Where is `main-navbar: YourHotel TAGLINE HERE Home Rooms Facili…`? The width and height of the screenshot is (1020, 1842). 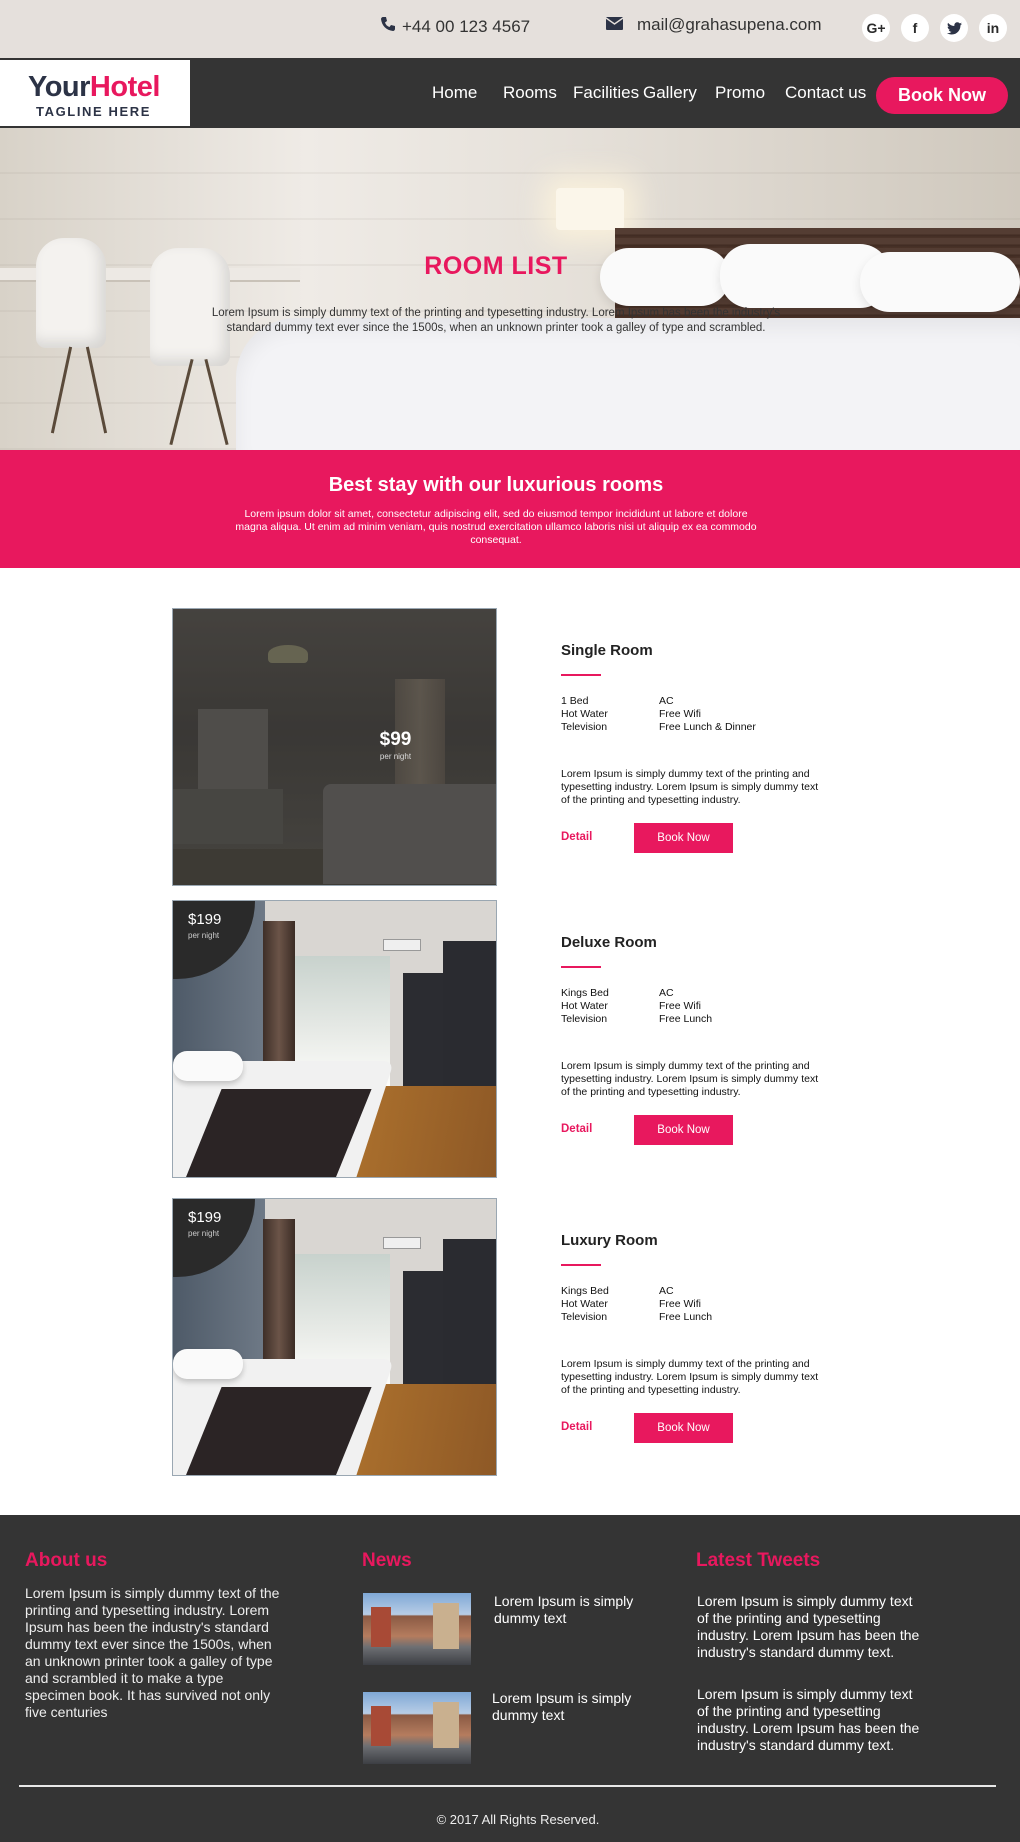
main-navbar: YourHotel TAGLINE HERE Home Rooms Facili… is located at coordinates (510, 93).